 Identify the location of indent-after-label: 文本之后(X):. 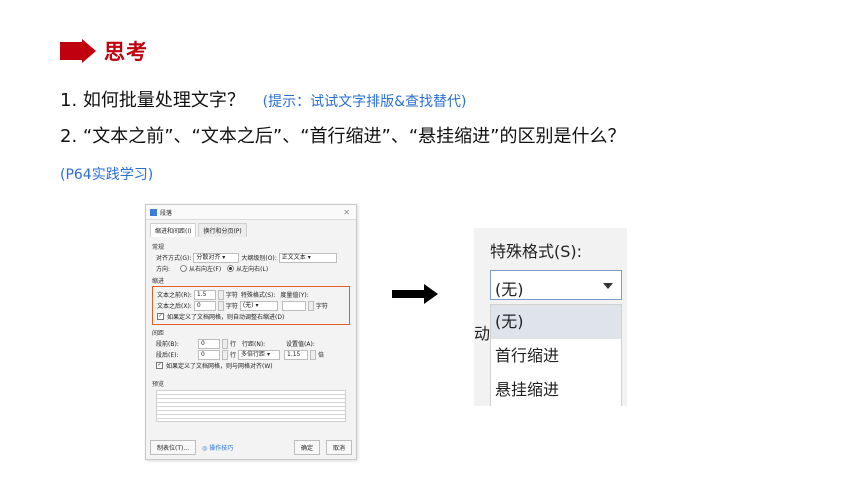
(174, 306).